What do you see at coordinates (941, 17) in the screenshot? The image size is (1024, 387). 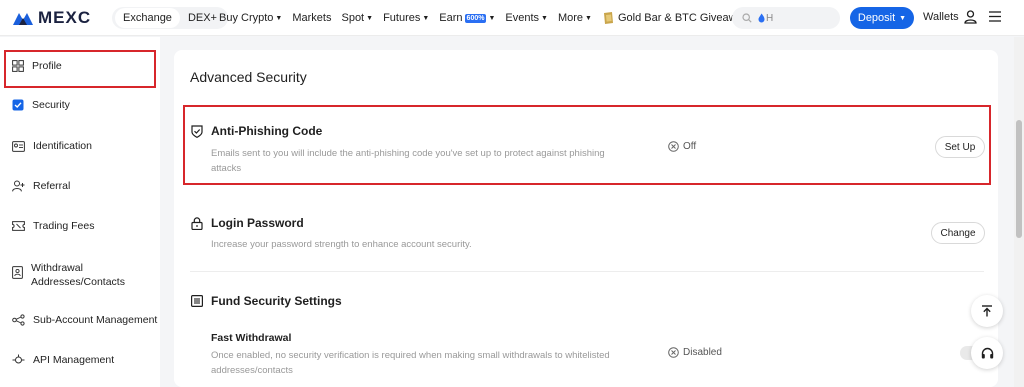 I see `wallets-link: Wallets` at bounding box center [941, 17].